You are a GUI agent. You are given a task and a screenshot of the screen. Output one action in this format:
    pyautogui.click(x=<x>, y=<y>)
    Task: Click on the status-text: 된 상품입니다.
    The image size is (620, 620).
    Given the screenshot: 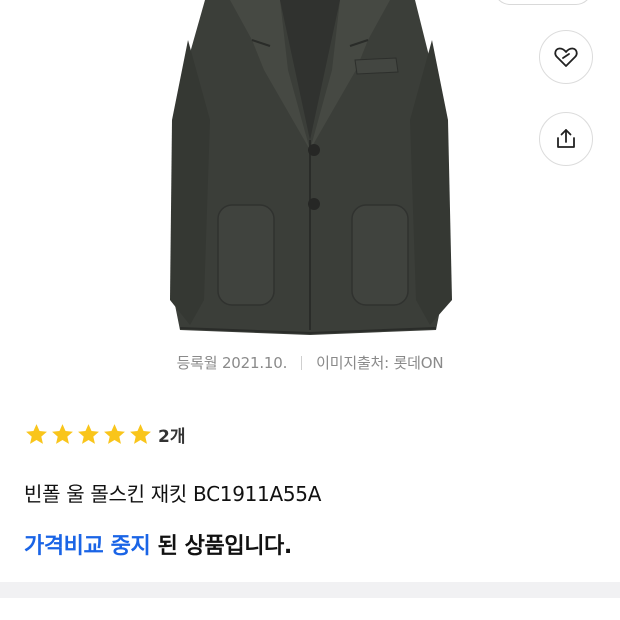 What is the action you would take?
    pyautogui.click(x=221, y=546)
    